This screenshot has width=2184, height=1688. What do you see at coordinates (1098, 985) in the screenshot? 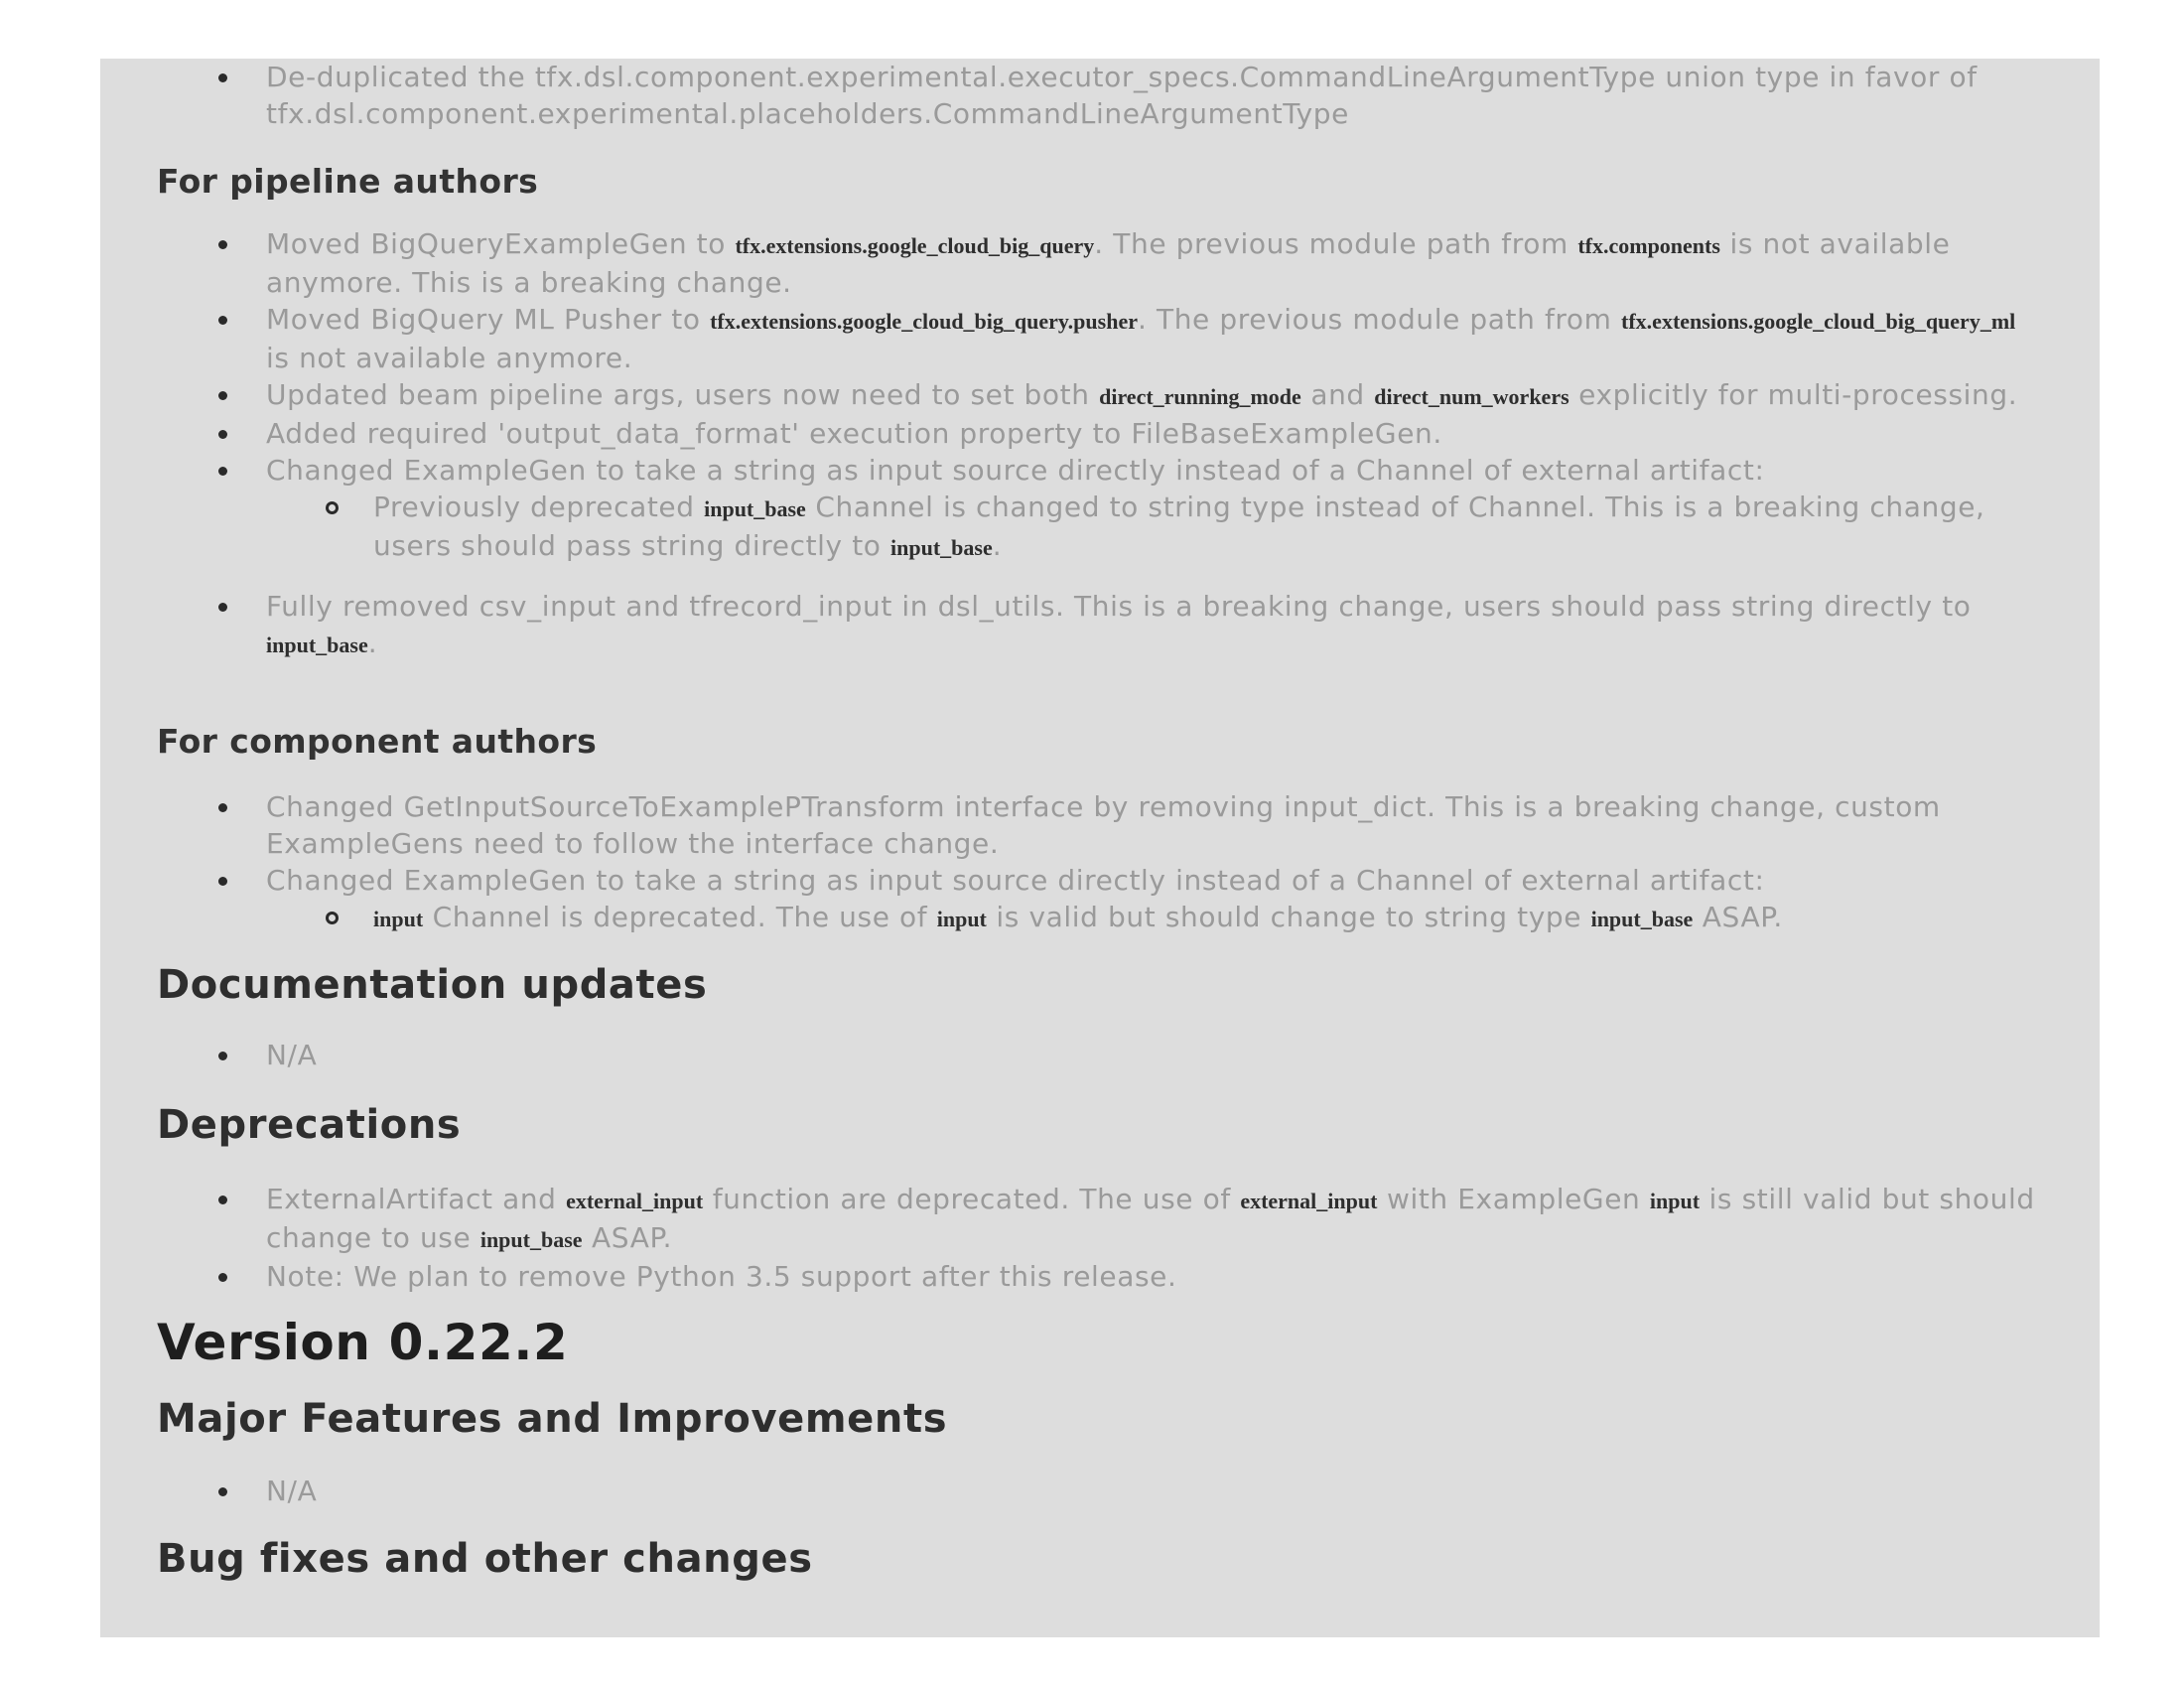
I see `documentation-section: Documentation updates` at bounding box center [1098, 985].